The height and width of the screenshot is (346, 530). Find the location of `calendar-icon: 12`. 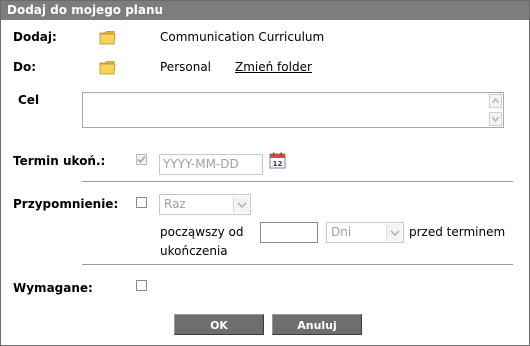

calendar-icon: 12 is located at coordinates (277, 160).